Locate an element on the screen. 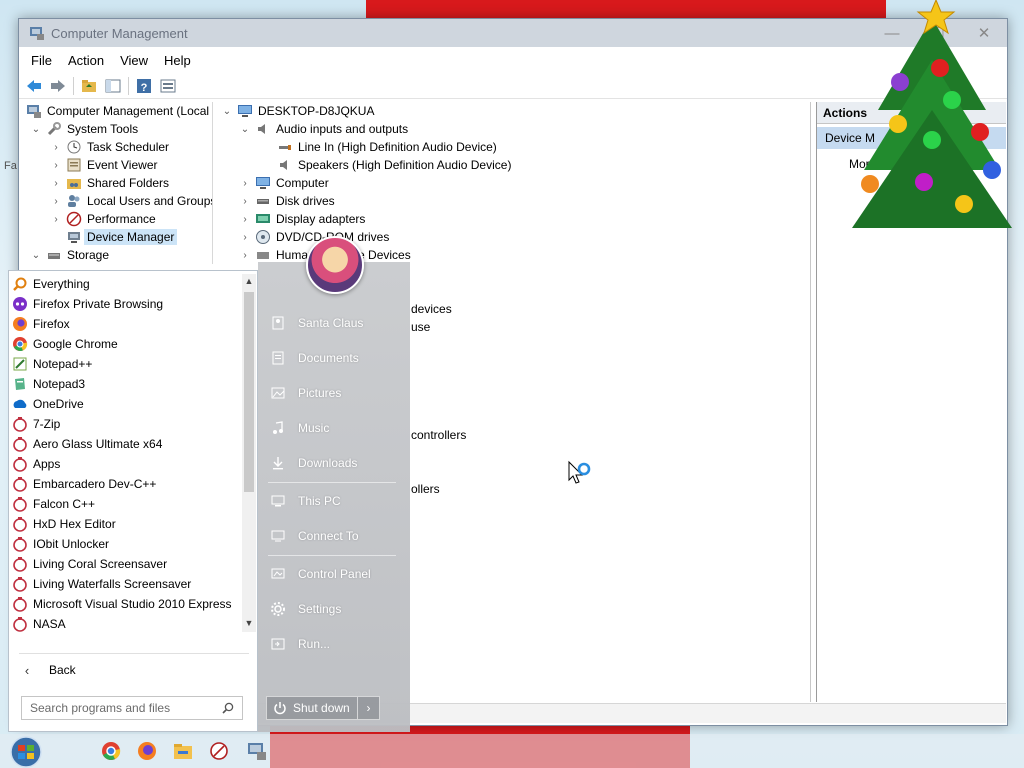  places-separator is located at coordinates (332, 482).